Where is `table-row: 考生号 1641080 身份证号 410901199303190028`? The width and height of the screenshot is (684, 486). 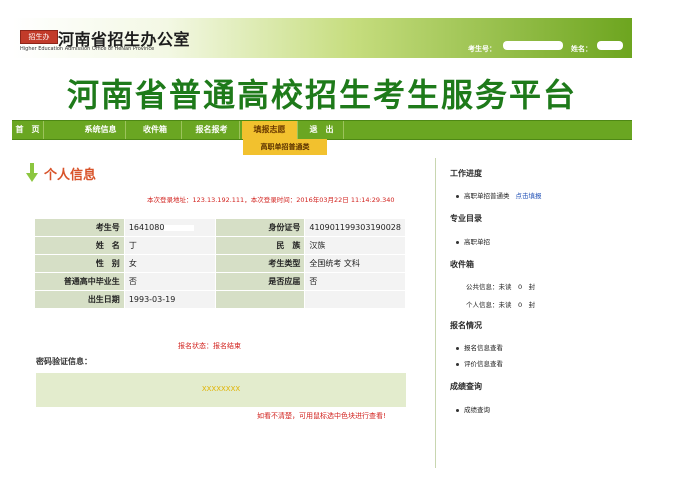
table-row: 考生号 1641080 身份证号 410901199303190028 is located at coordinates (220, 227).